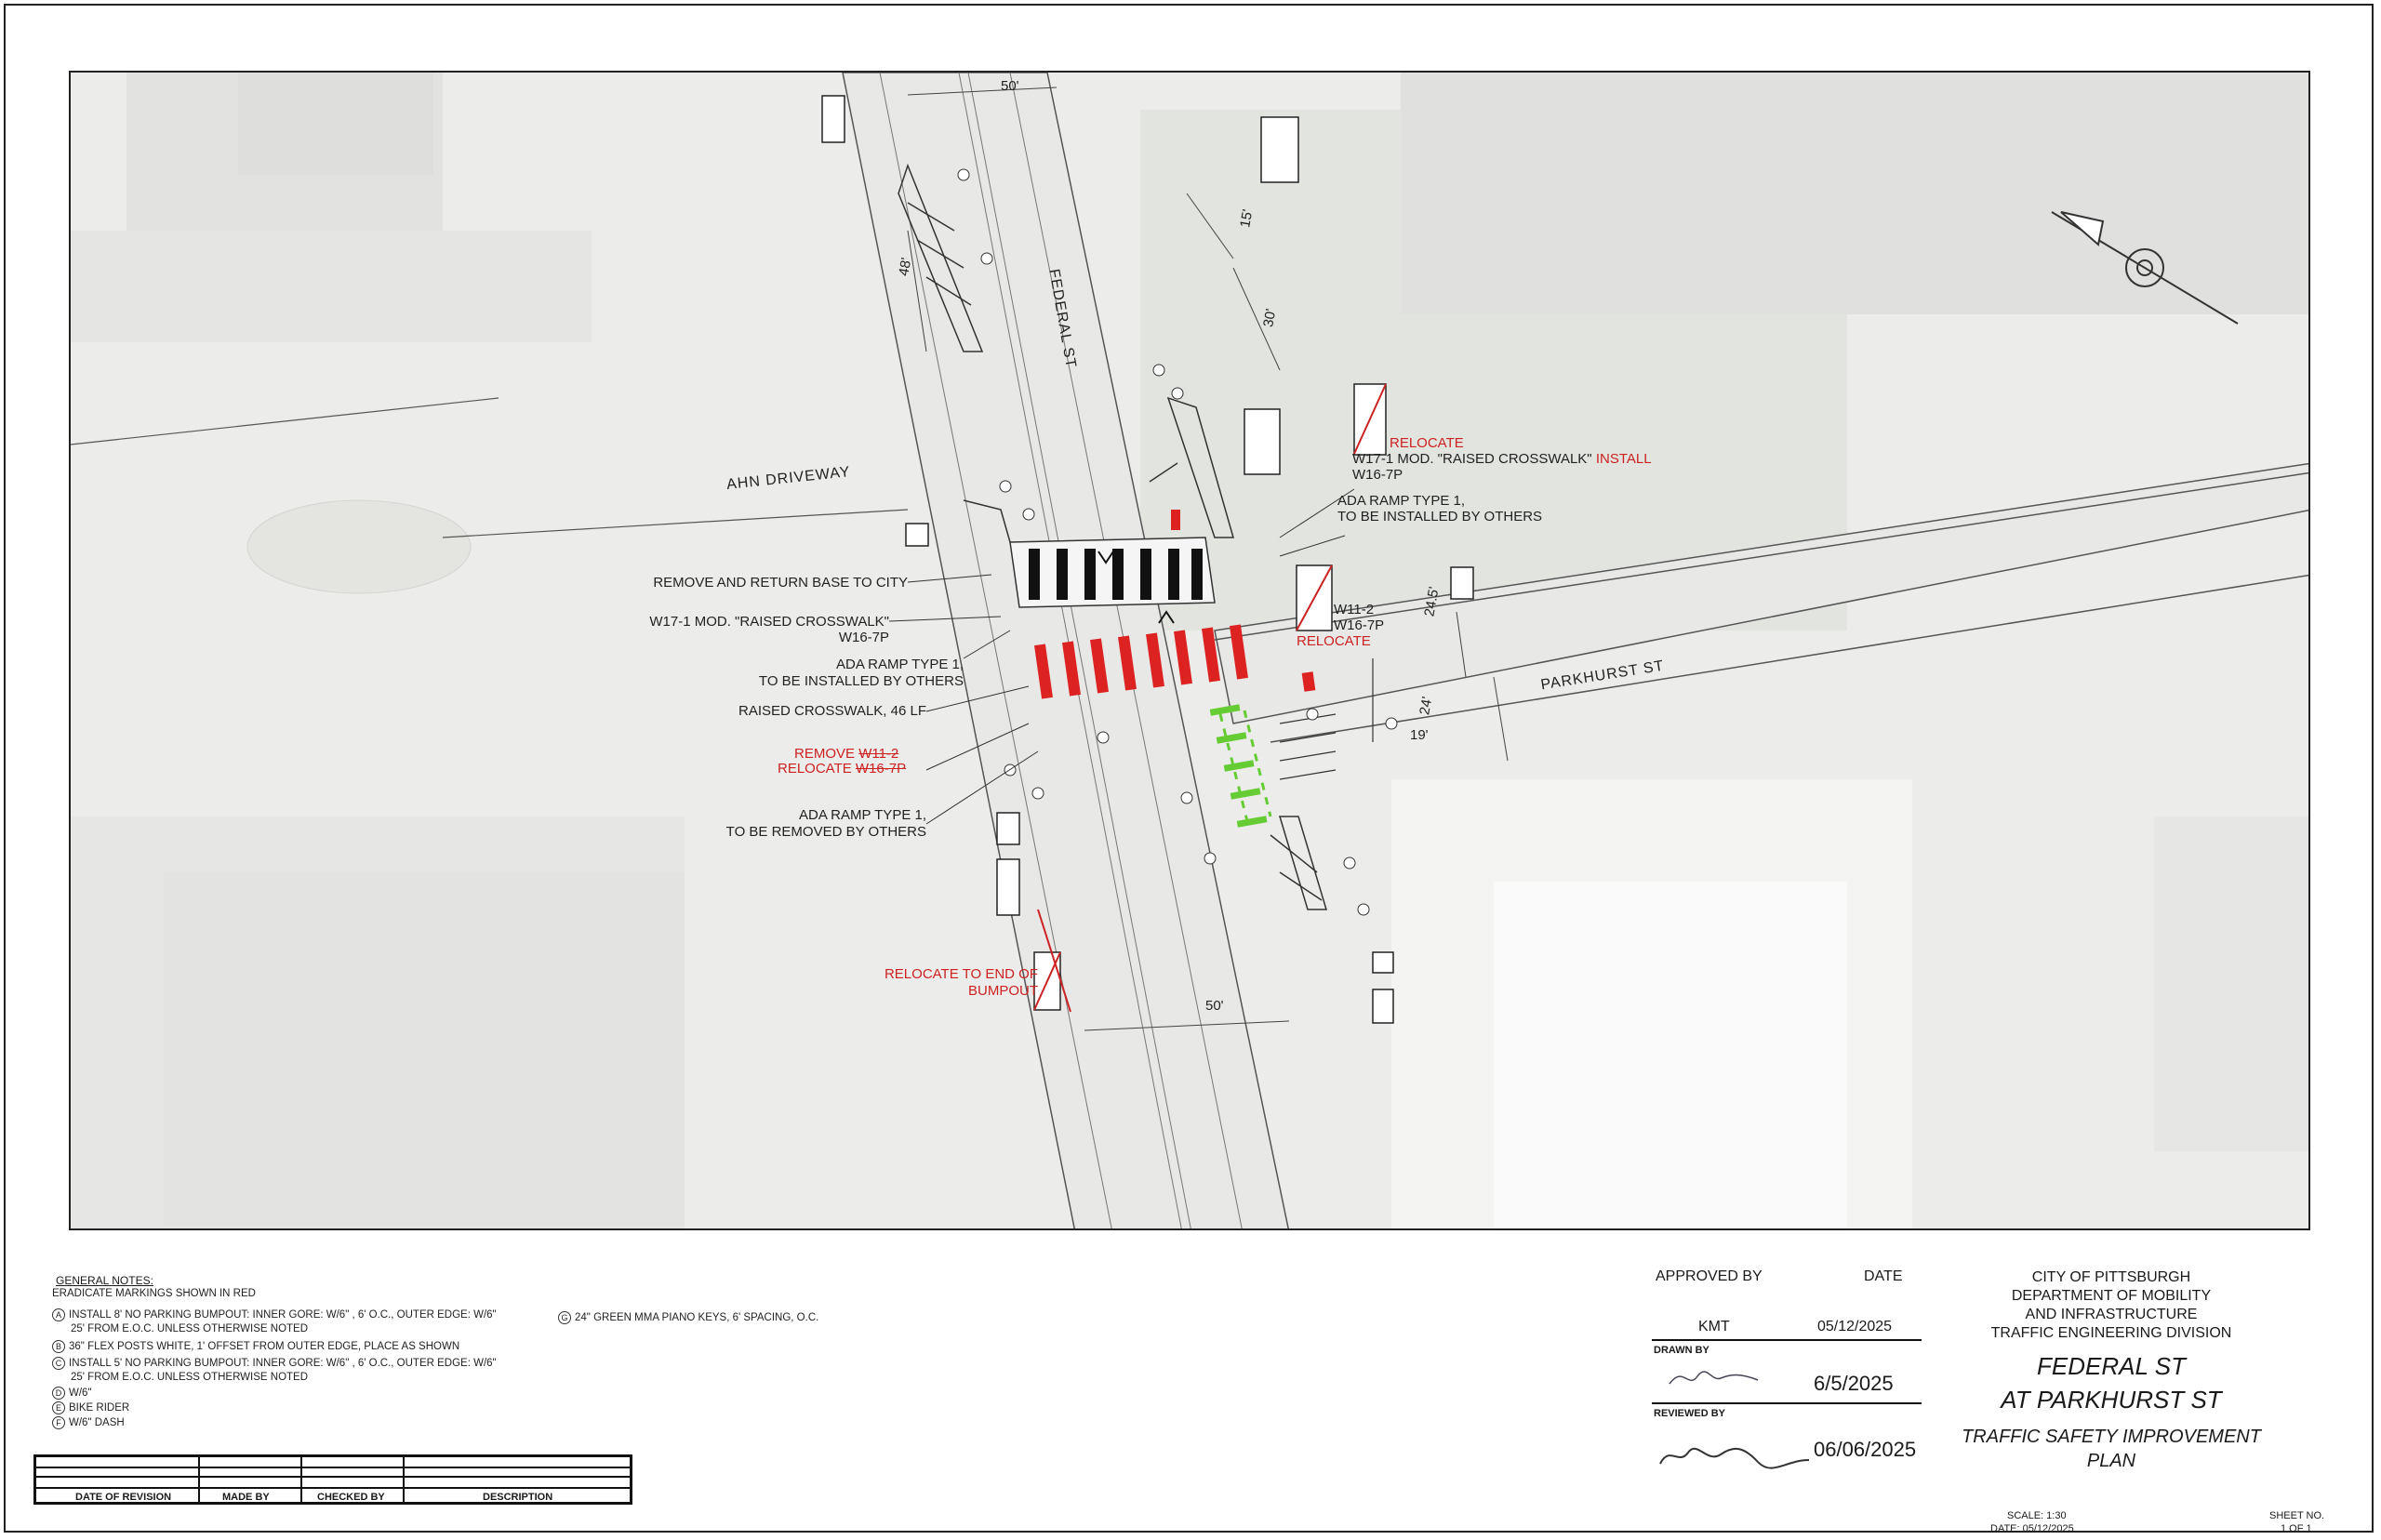 The width and height of the screenshot is (2381, 1540). I want to click on notes-title: GENERAL NOTES:, so click(105, 1280).